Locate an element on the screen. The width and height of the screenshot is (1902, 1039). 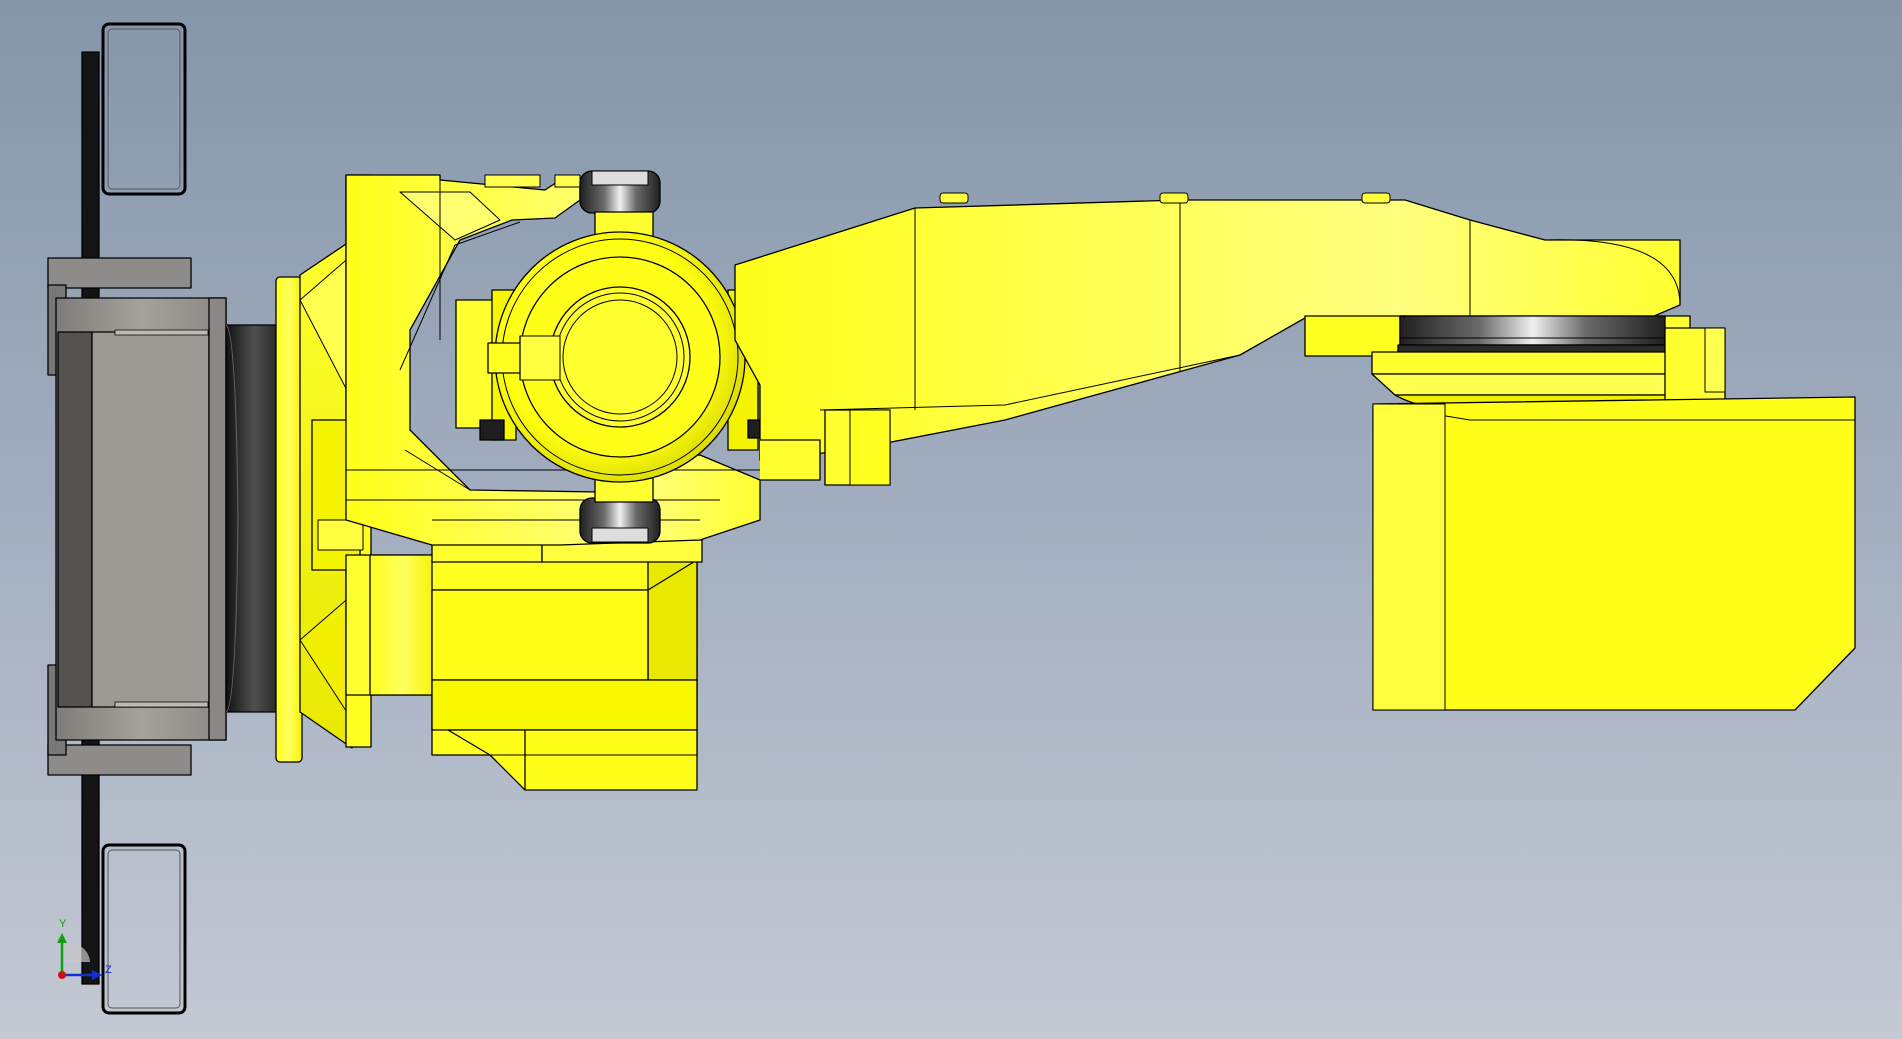
wrist-bearing is located at coordinates (1532, 330).